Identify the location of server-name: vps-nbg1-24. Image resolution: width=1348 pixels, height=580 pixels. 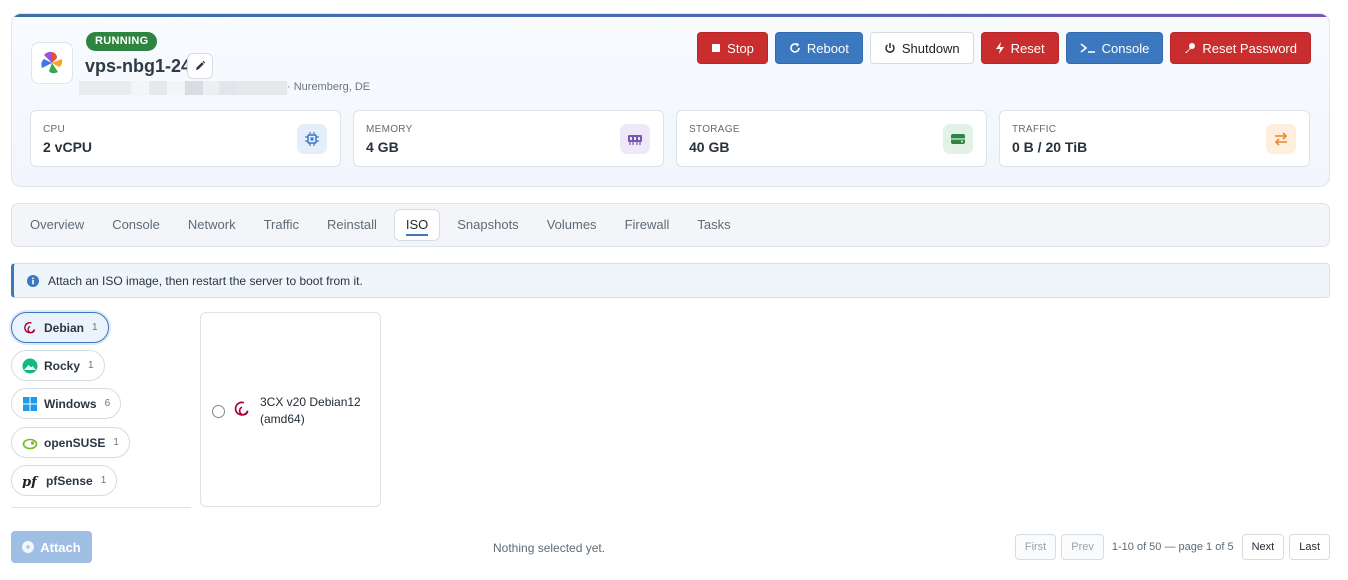
(138, 66).